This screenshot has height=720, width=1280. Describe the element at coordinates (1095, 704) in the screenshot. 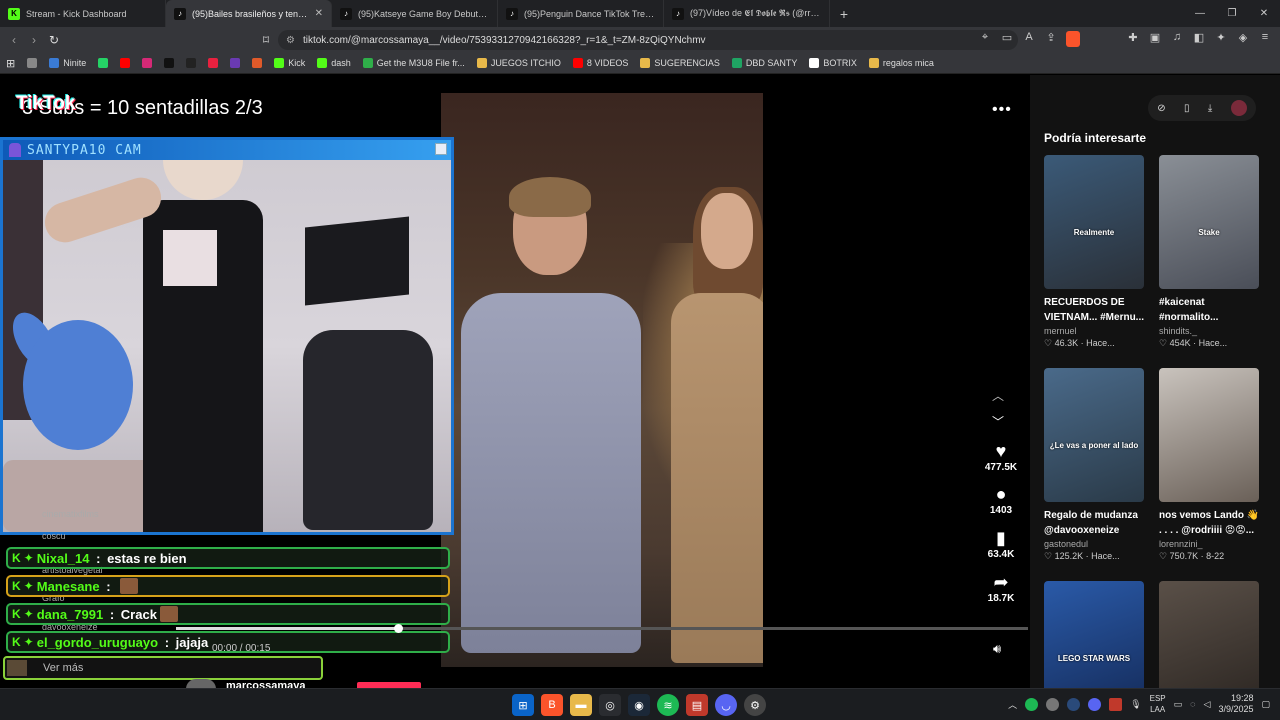

I see `tray-discord-icon` at that location.